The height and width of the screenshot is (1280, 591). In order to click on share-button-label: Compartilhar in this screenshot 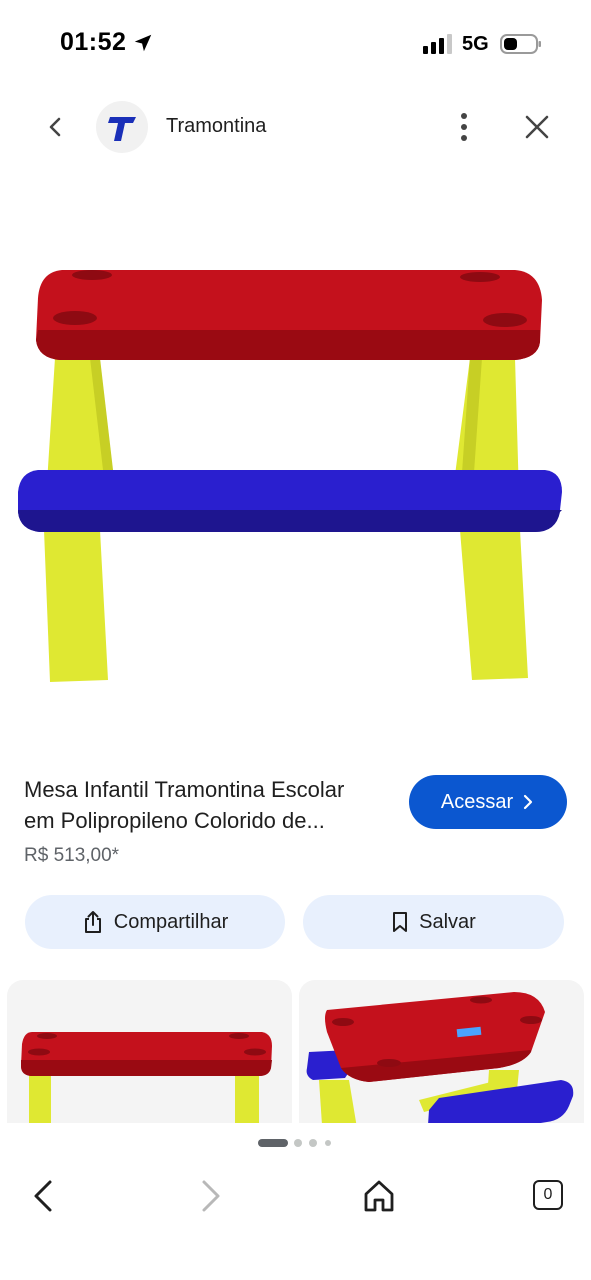, I will do `click(171, 921)`.